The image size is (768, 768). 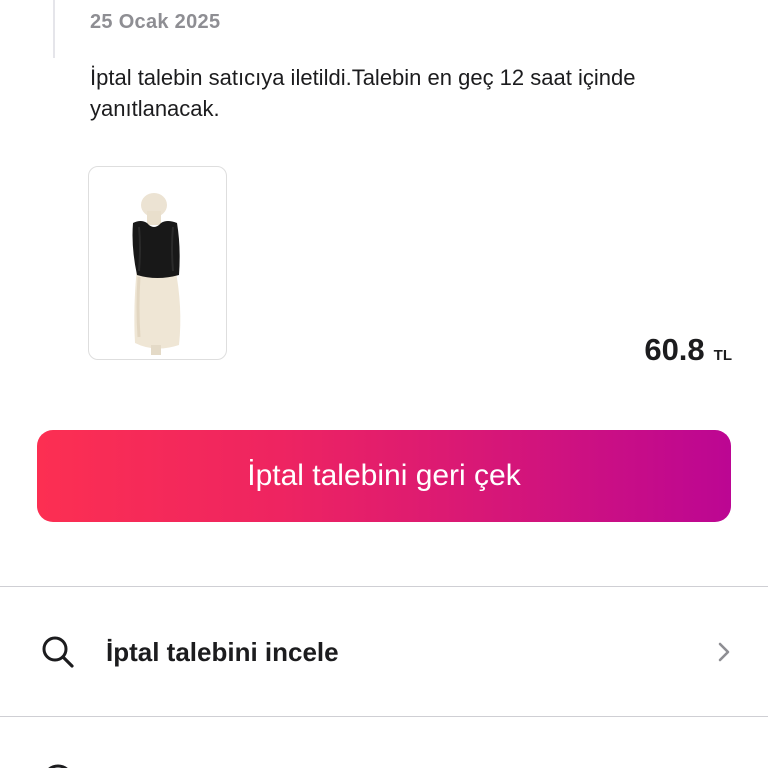 What do you see at coordinates (674, 349) in the screenshot?
I see `price-value: 60.8` at bounding box center [674, 349].